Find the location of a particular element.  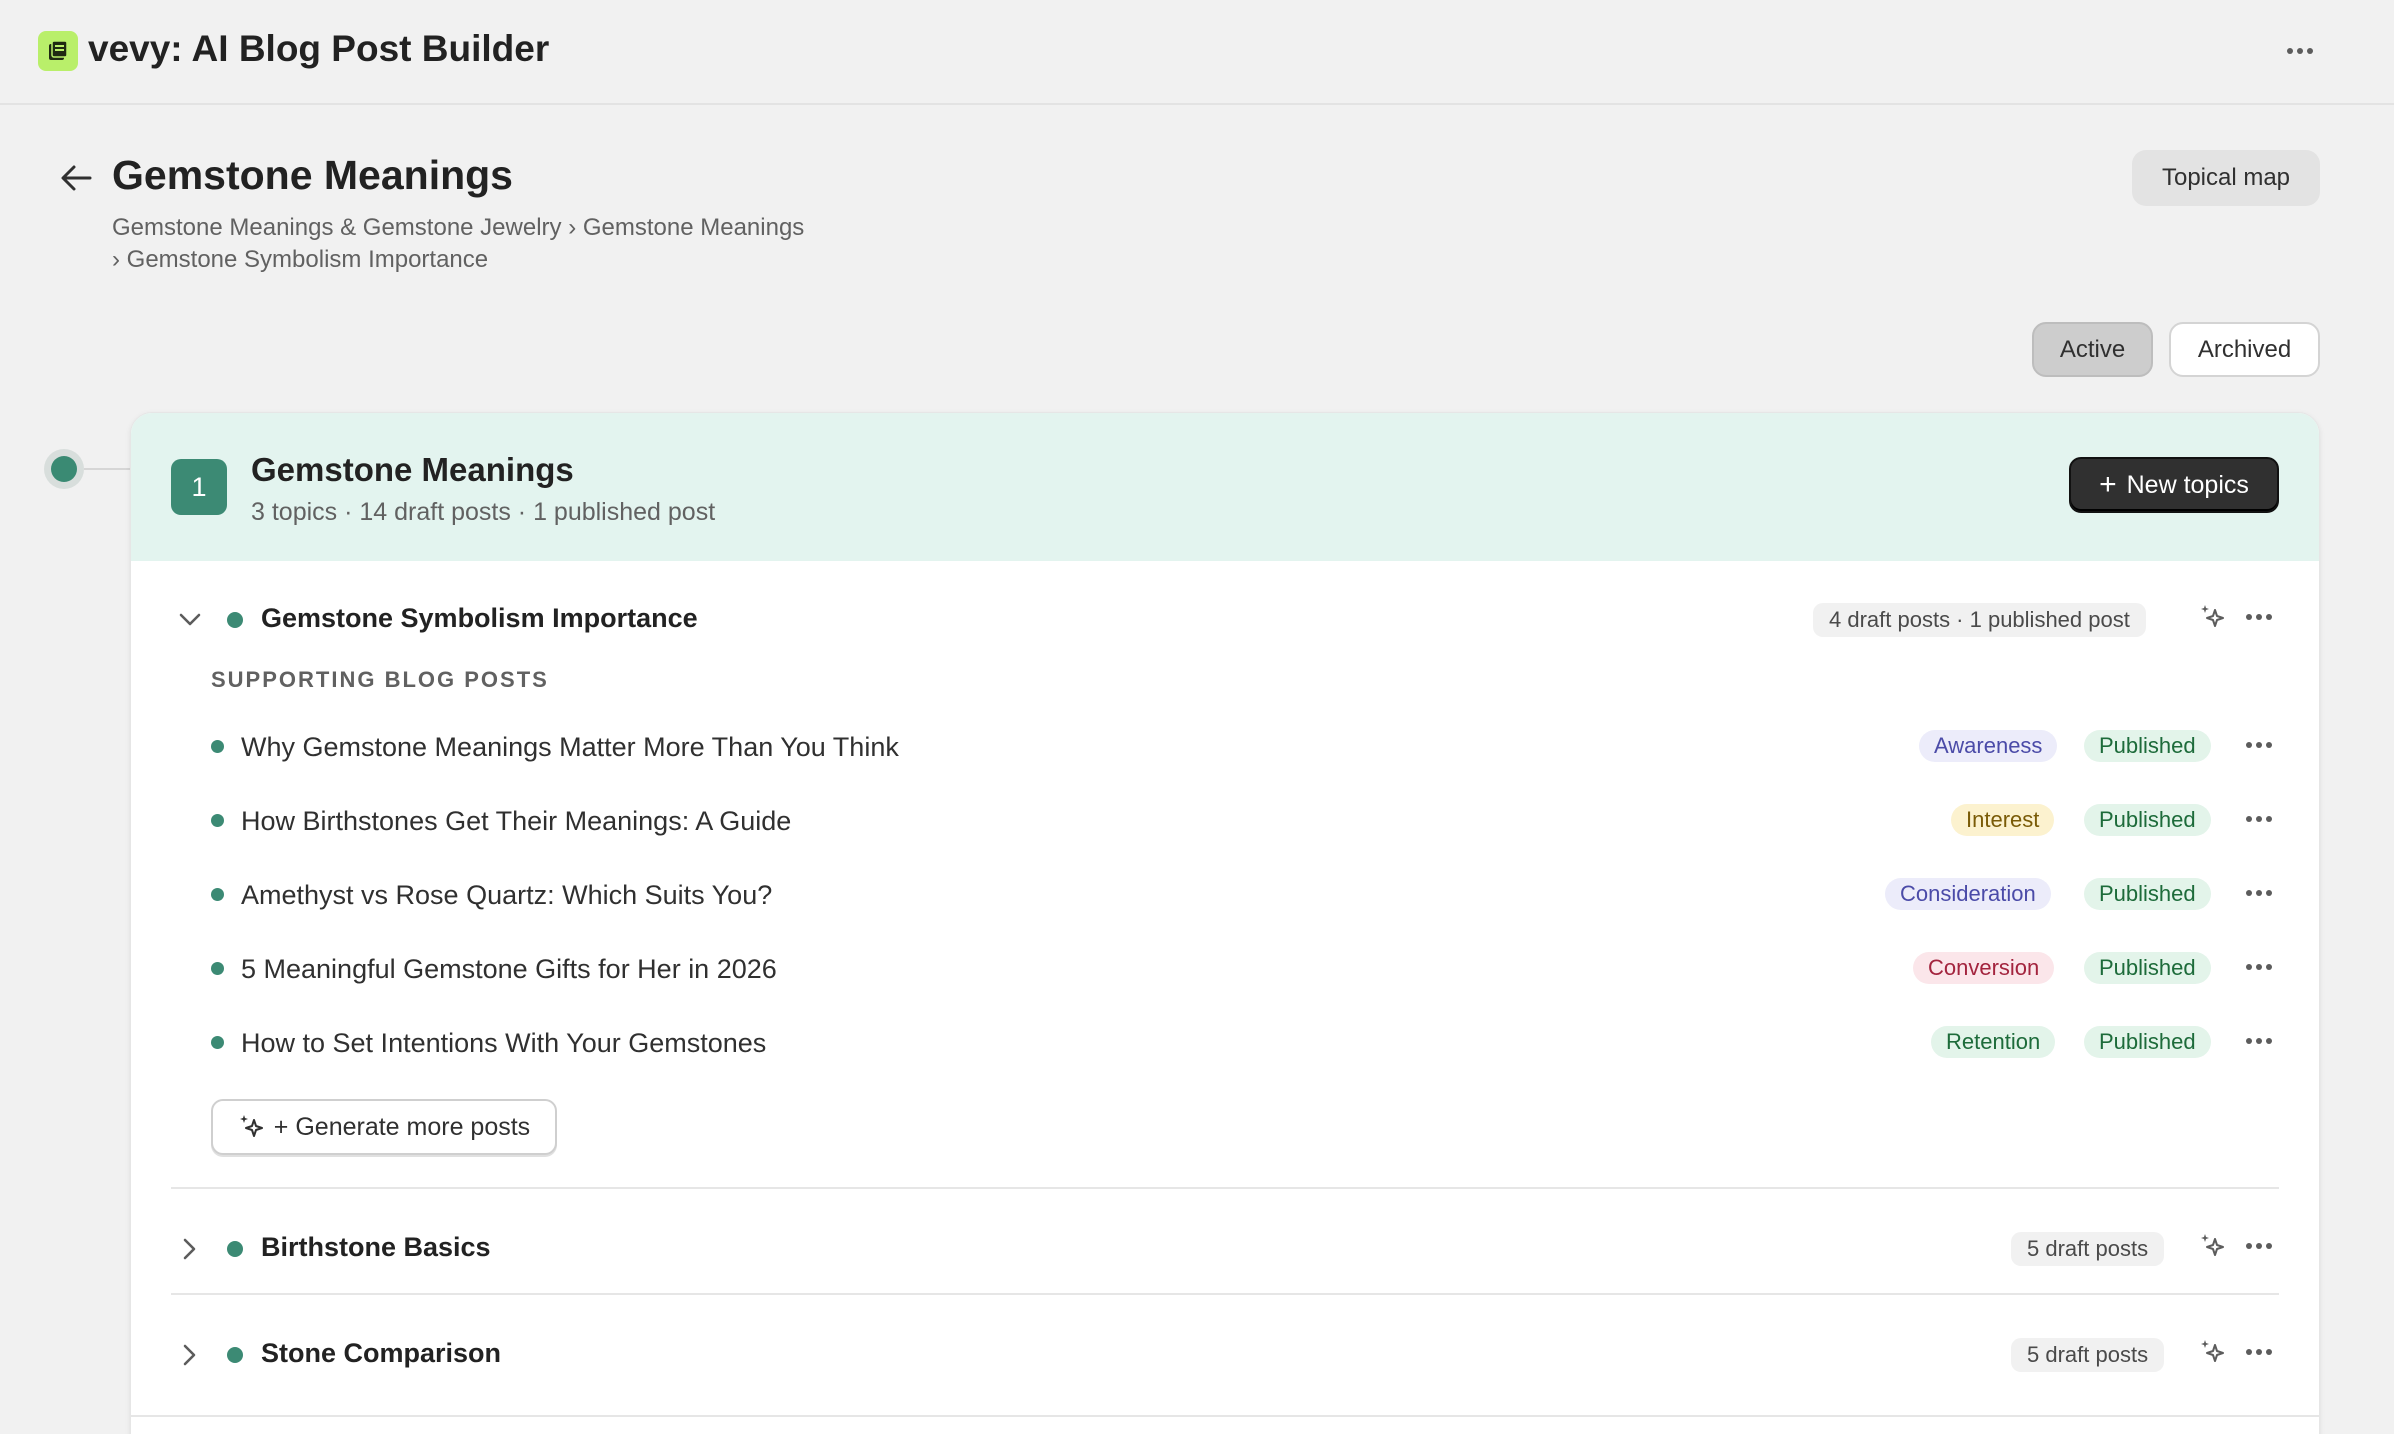

new-topics-button: + New topics is located at coordinates (2174, 485).